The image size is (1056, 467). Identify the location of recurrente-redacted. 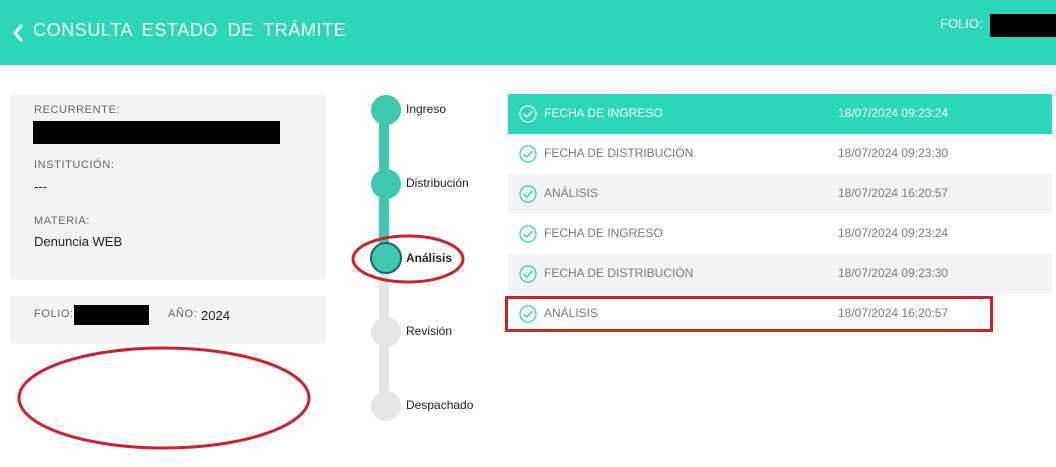
(156, 132).